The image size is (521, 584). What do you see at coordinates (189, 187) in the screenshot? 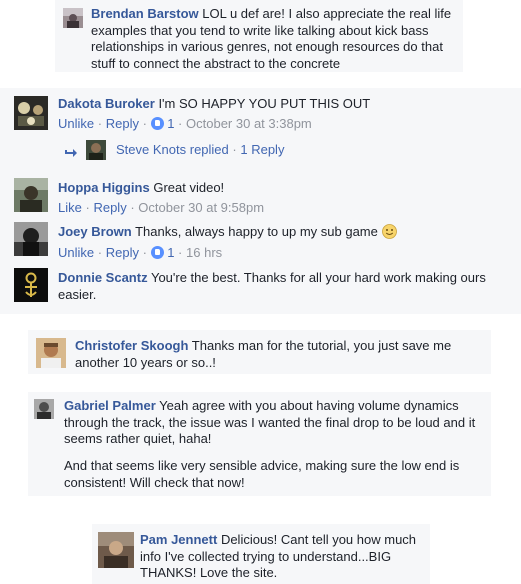
I see `comment-text: Great video!` at bounding box center [189, 187].